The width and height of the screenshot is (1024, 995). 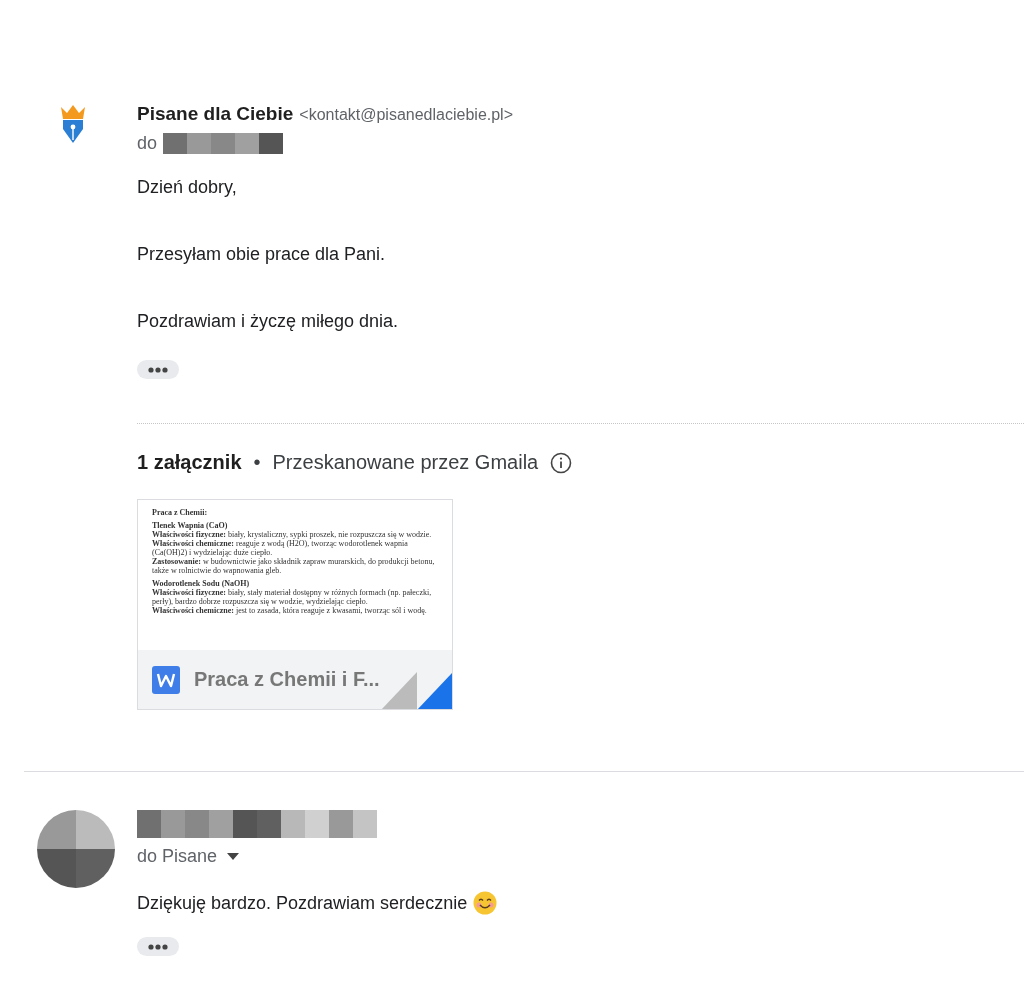 I want to click on word-file-icon, so click(x=166, y=679).